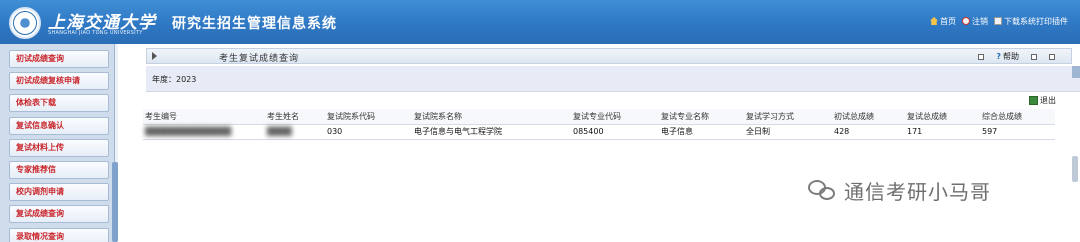 The height and width of the screenshot is (242, 1080). I want to click on home-link: 首页, so click(943, 21).